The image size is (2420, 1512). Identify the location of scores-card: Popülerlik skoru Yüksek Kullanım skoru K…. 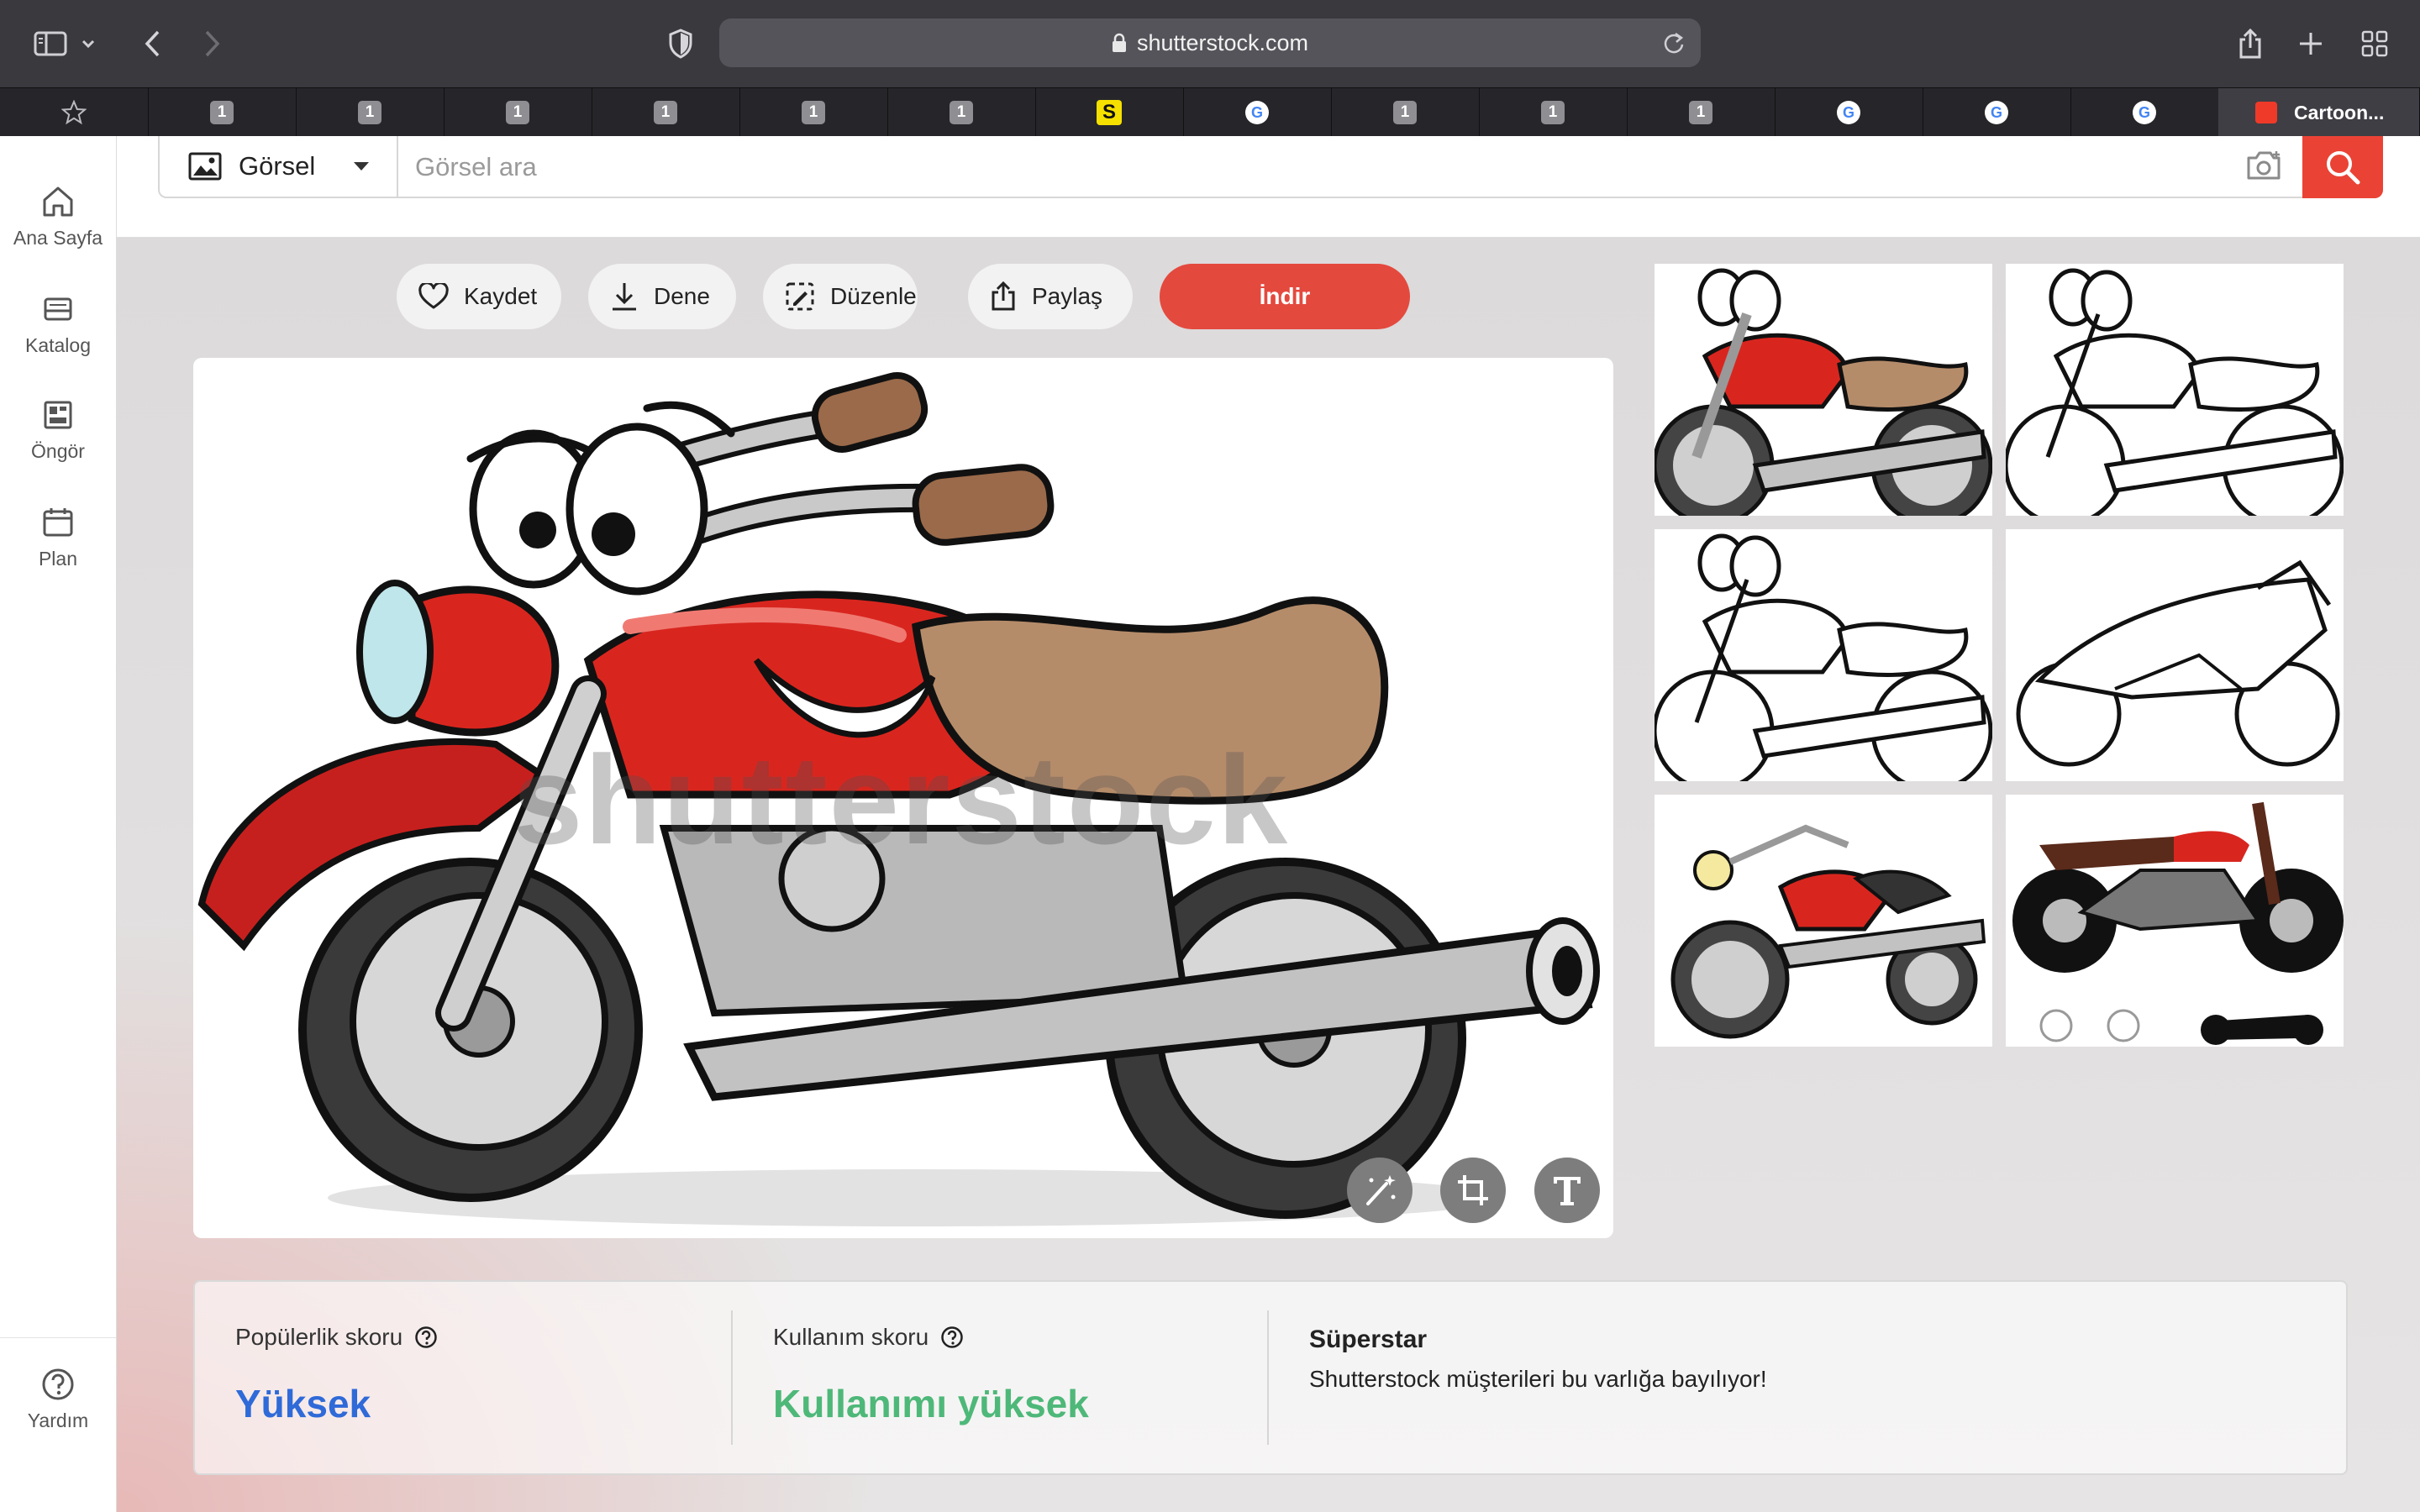
(1270, 1377).